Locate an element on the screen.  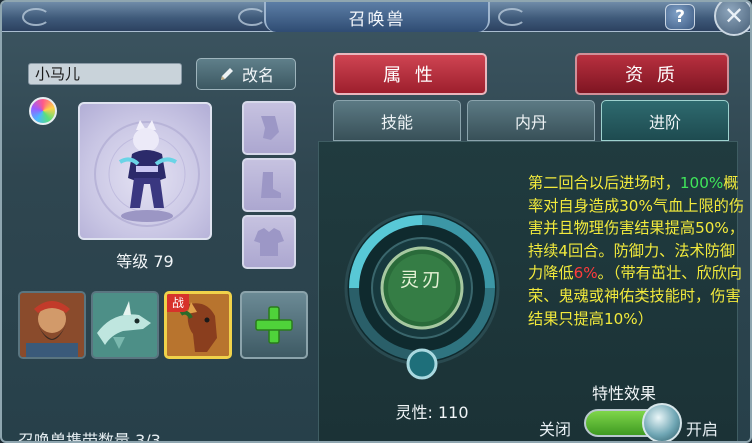
close-button: ✕ is located at coordinates (732, 19).